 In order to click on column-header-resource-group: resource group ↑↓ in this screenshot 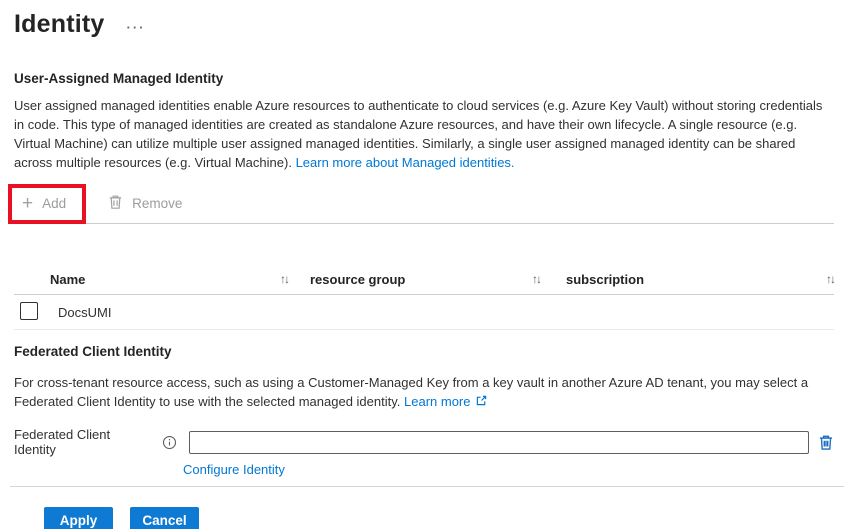, I will do `click(428, 279)`.